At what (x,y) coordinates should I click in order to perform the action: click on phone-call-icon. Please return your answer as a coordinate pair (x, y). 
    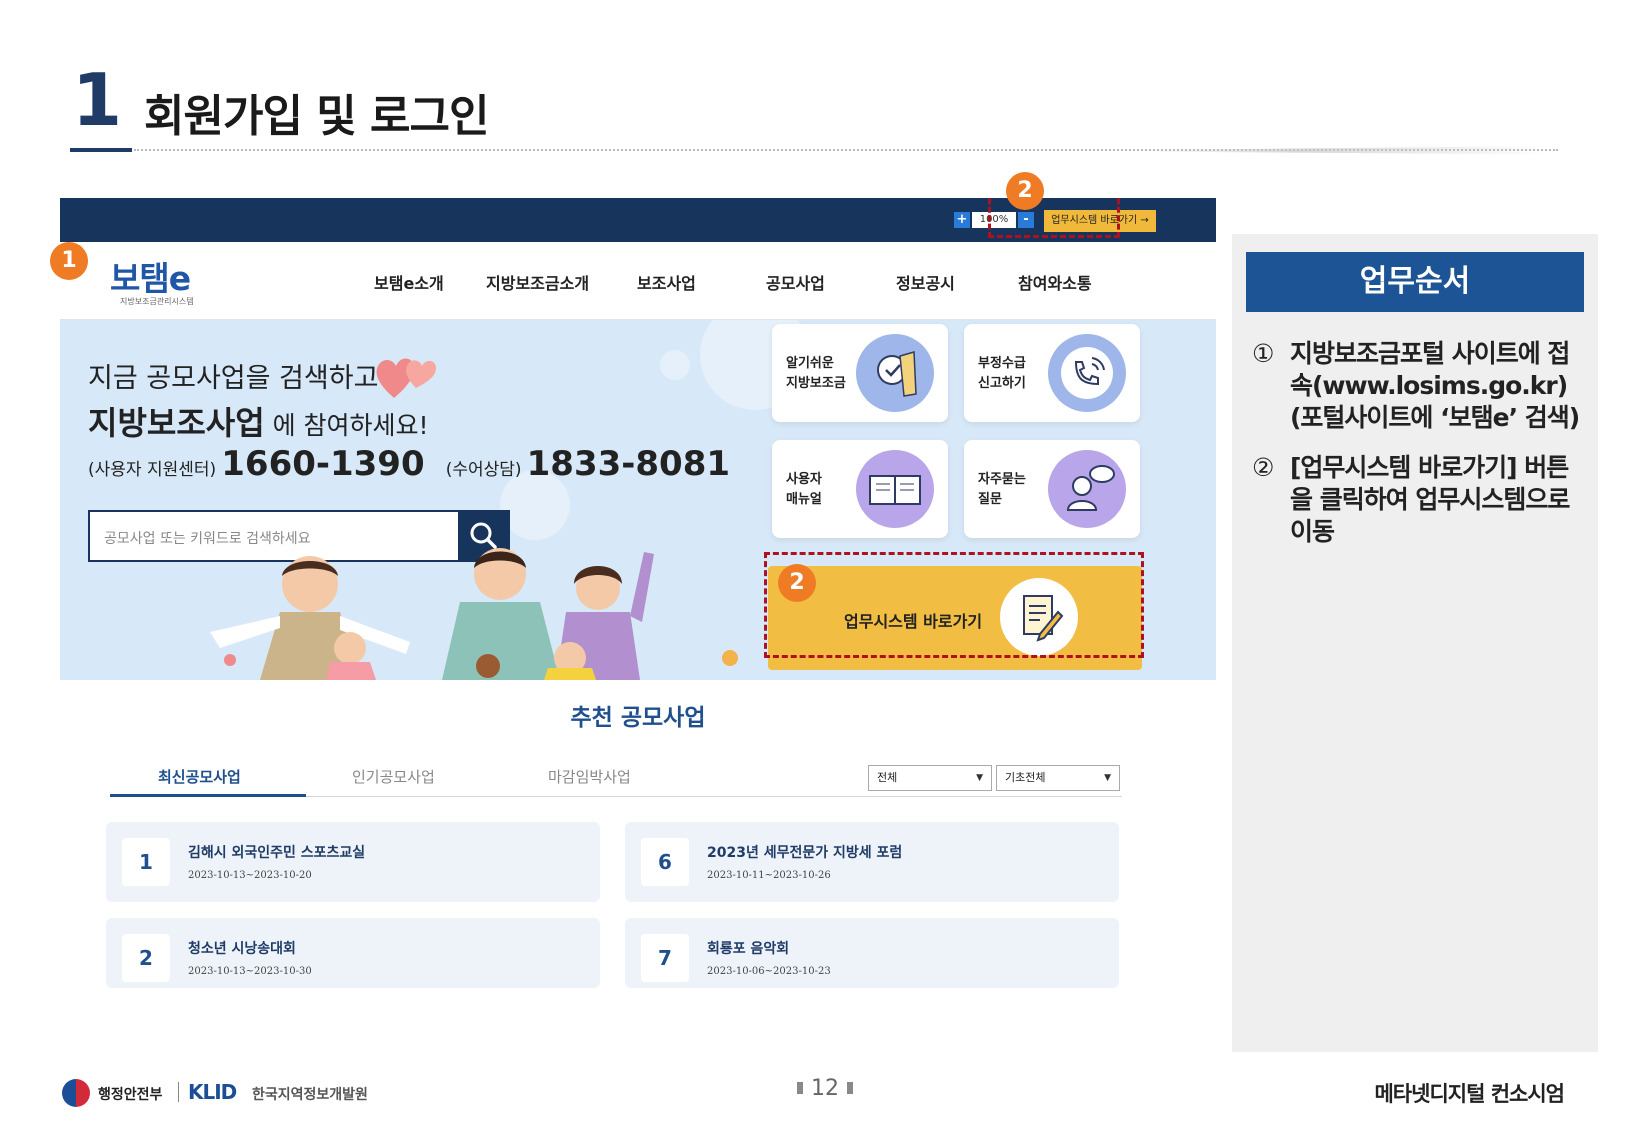
    Looking at the image, I should click on (1087, 373).